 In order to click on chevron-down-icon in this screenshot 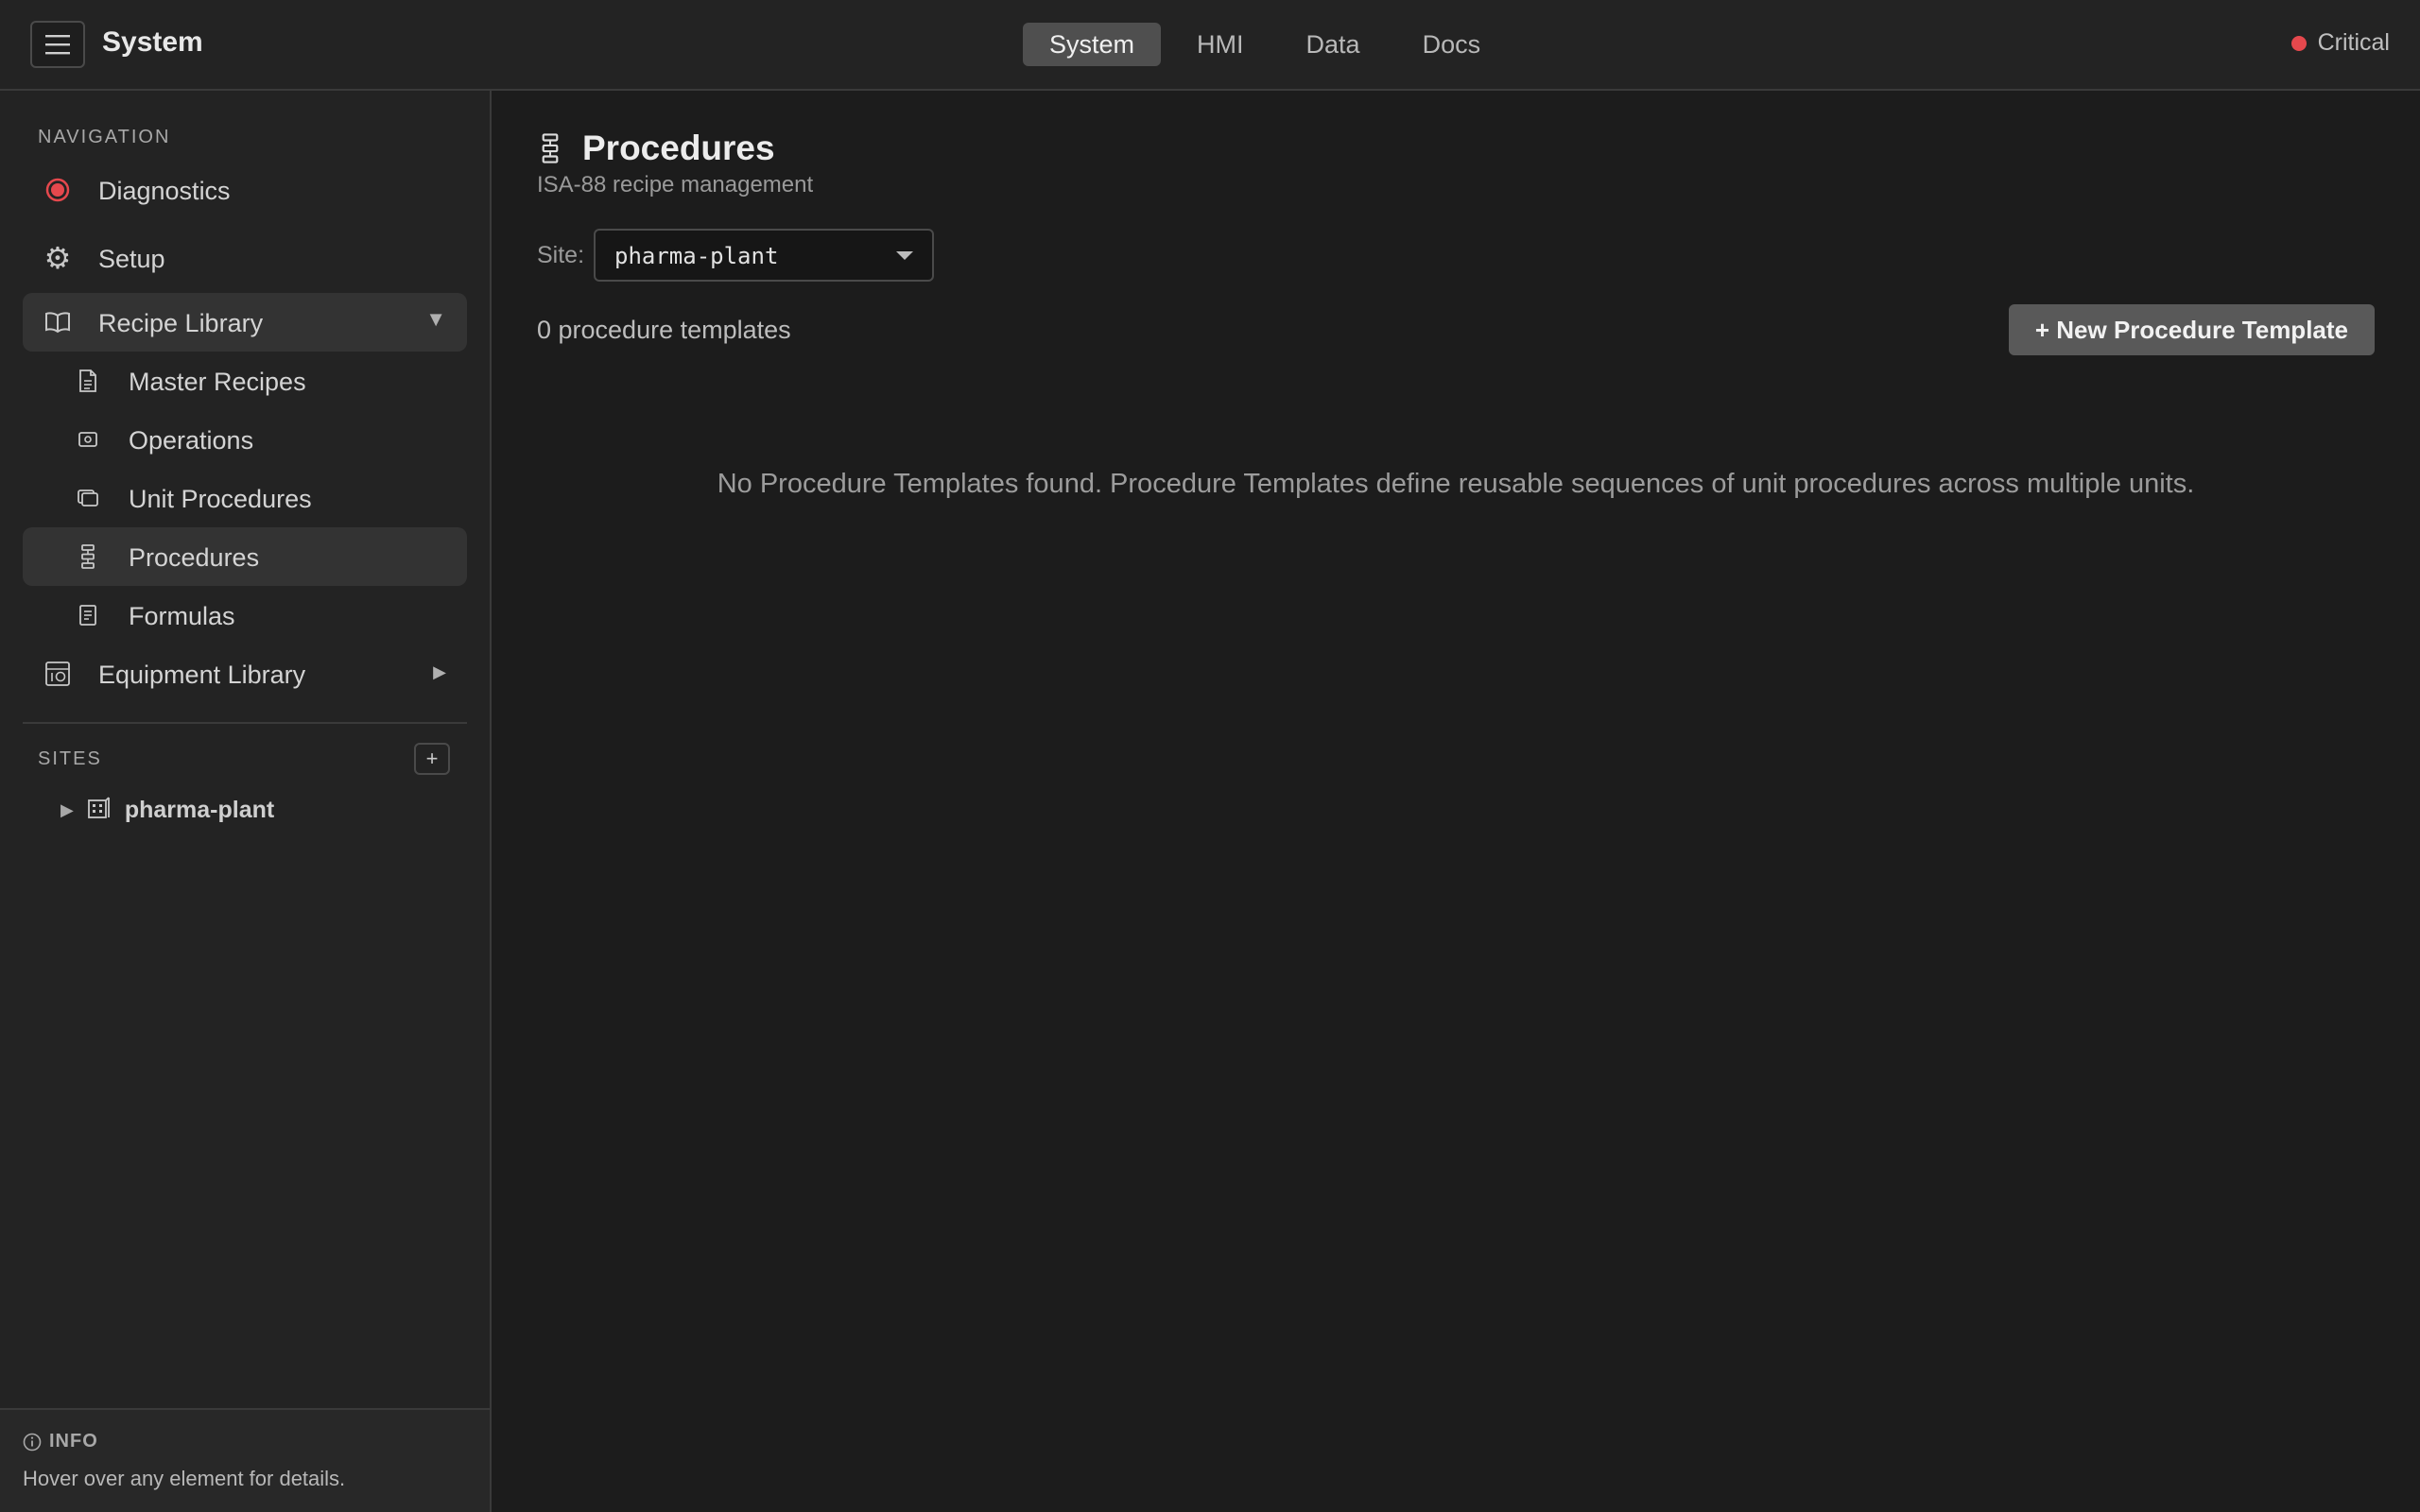, I will do `click(904, 255)`.